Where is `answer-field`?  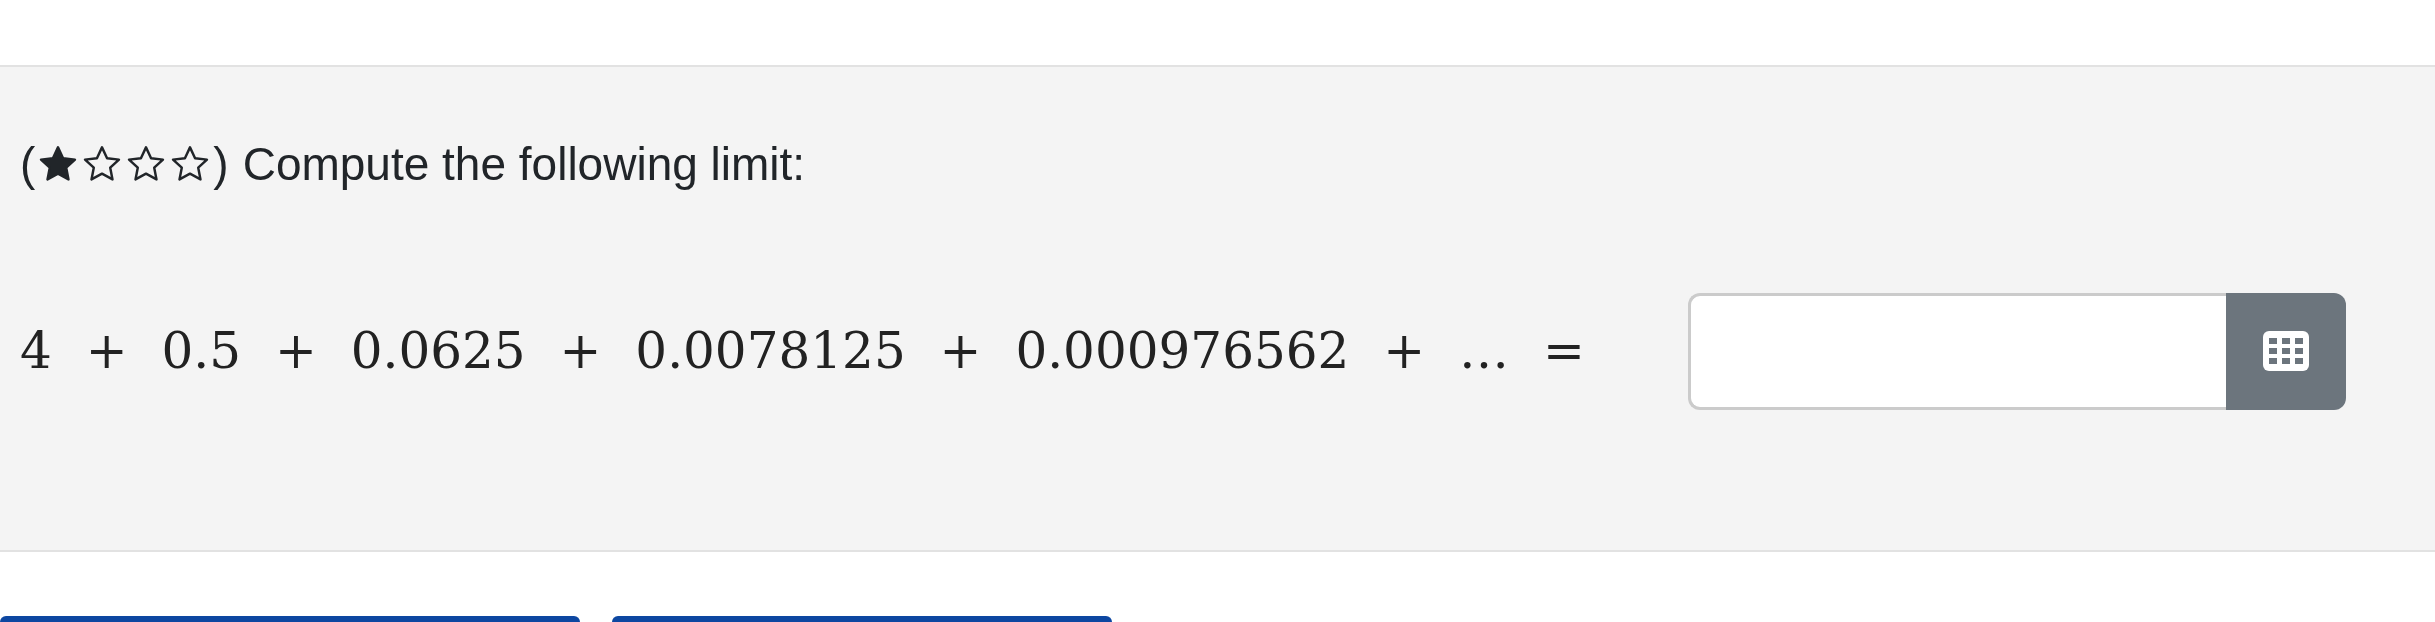
answer-field is located at coordinates (1957, 351).